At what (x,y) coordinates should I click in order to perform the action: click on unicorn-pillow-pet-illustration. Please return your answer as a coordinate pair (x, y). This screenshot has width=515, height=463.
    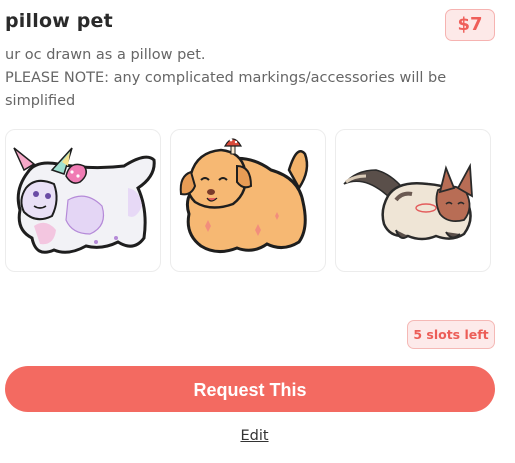
    Looking at the image, I should click on (84, 200).